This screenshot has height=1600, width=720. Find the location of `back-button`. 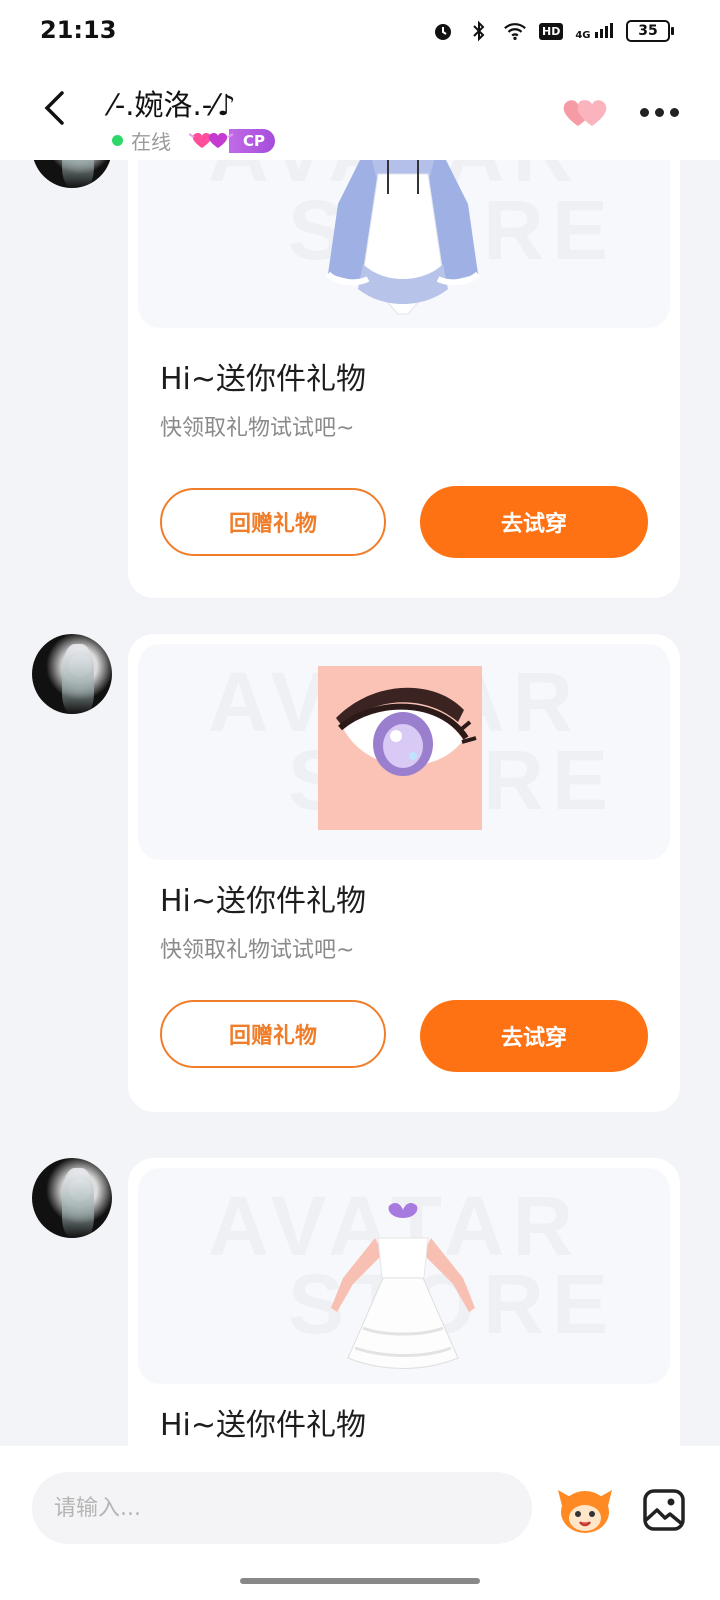

back-button is located at coordinates (54, 108).